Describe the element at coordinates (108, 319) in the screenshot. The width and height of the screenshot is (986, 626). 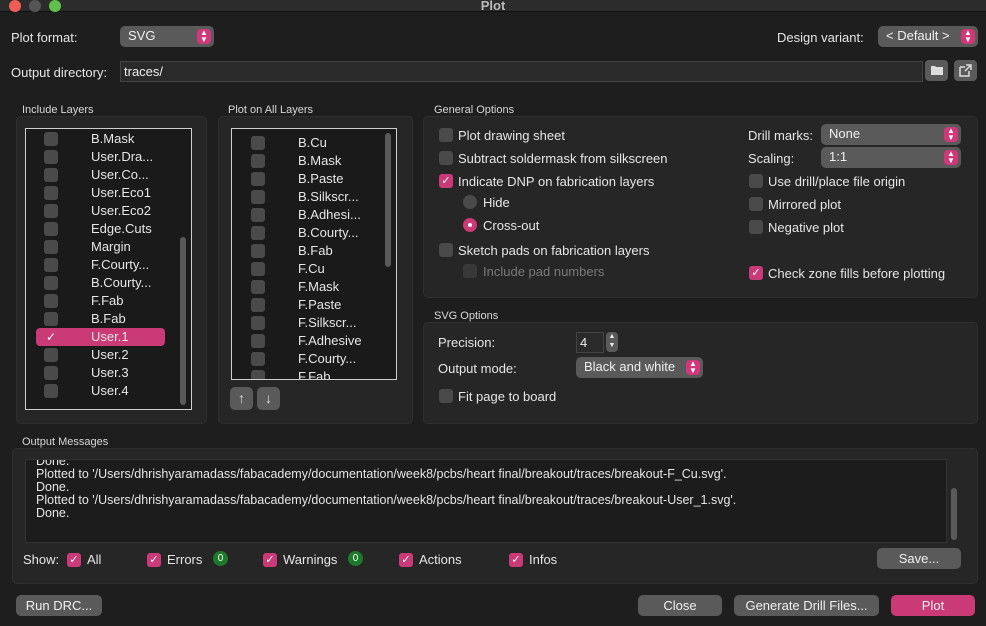
I see `include-layer-item: B.Fab` at that location.